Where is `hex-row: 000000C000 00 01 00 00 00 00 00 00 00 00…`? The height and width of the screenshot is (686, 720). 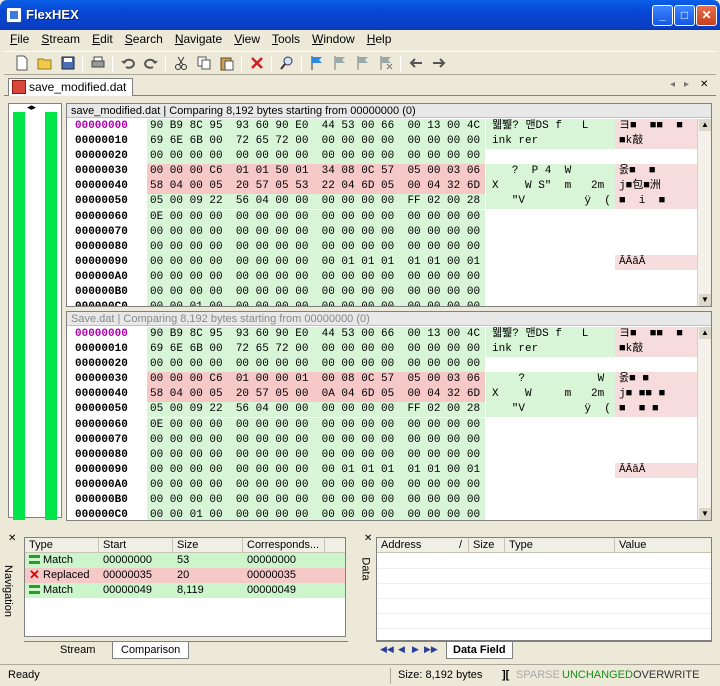 hex-row: 000000C000 00 01 00 00 00 00 00 00 00 00… is located at coordinates (382, 303).